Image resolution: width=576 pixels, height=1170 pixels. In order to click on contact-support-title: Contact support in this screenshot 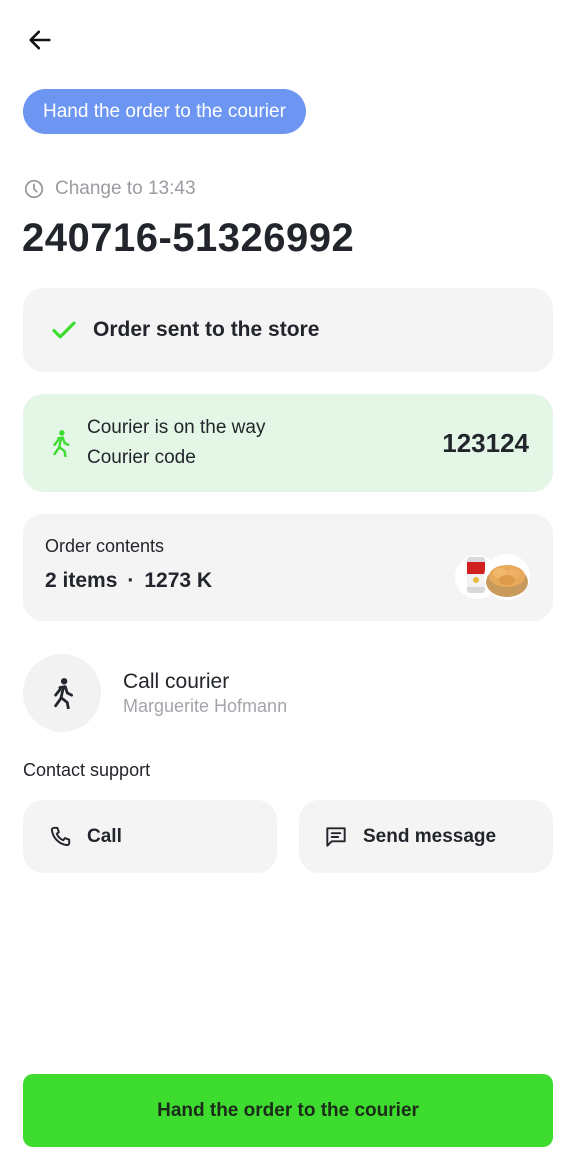, I will do `click(87, 770)`.